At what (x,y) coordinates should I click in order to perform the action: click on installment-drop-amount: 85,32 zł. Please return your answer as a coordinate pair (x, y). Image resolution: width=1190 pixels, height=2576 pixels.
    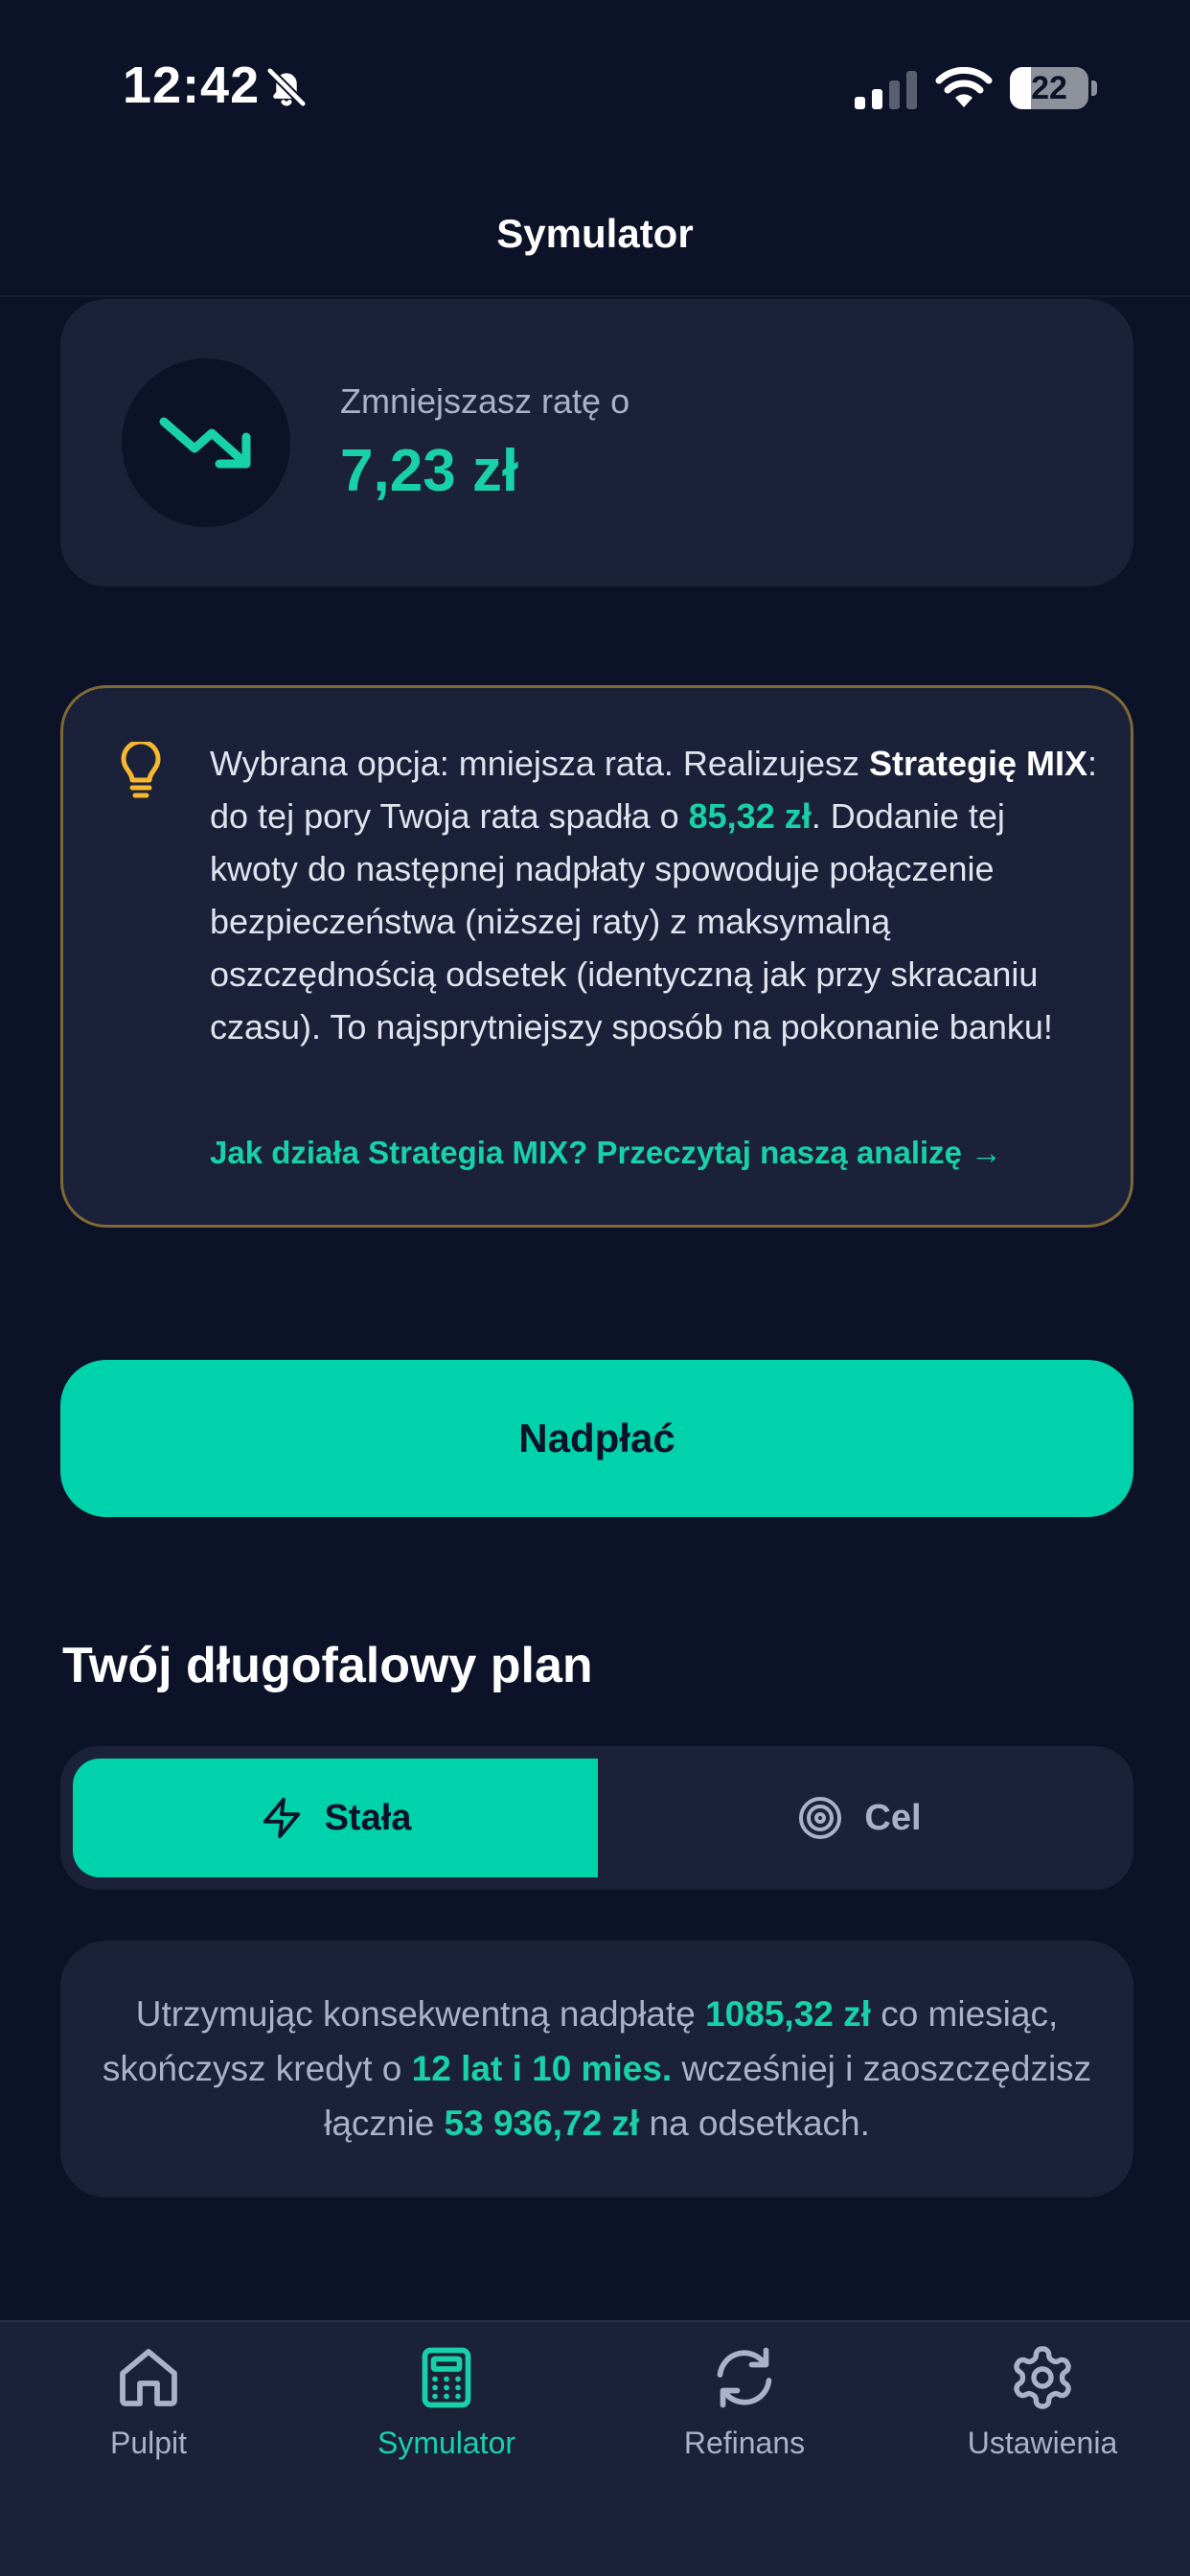
    Looking at the image, I should click on (750, 816).